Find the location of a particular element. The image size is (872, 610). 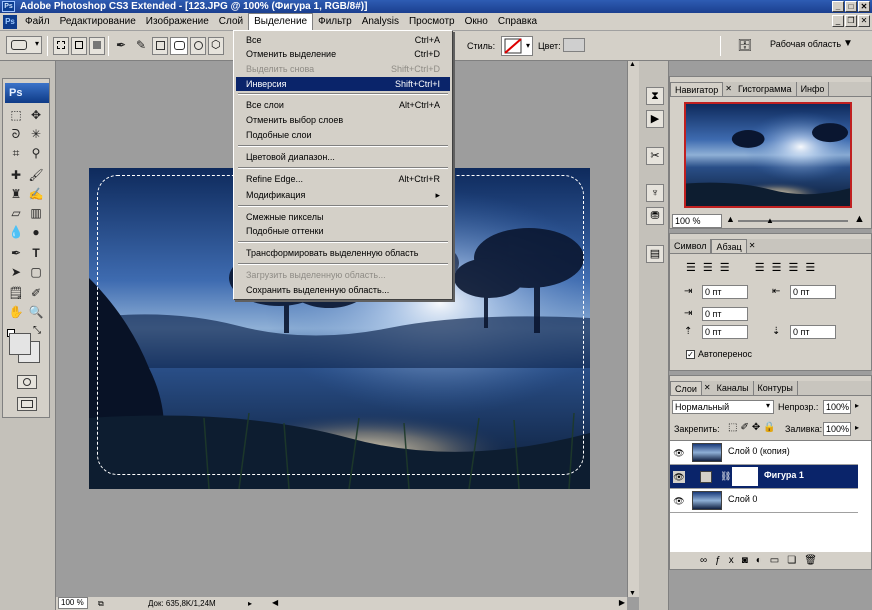

lasso-tool-icon: ᘐ is located at coordinates (16, 134).